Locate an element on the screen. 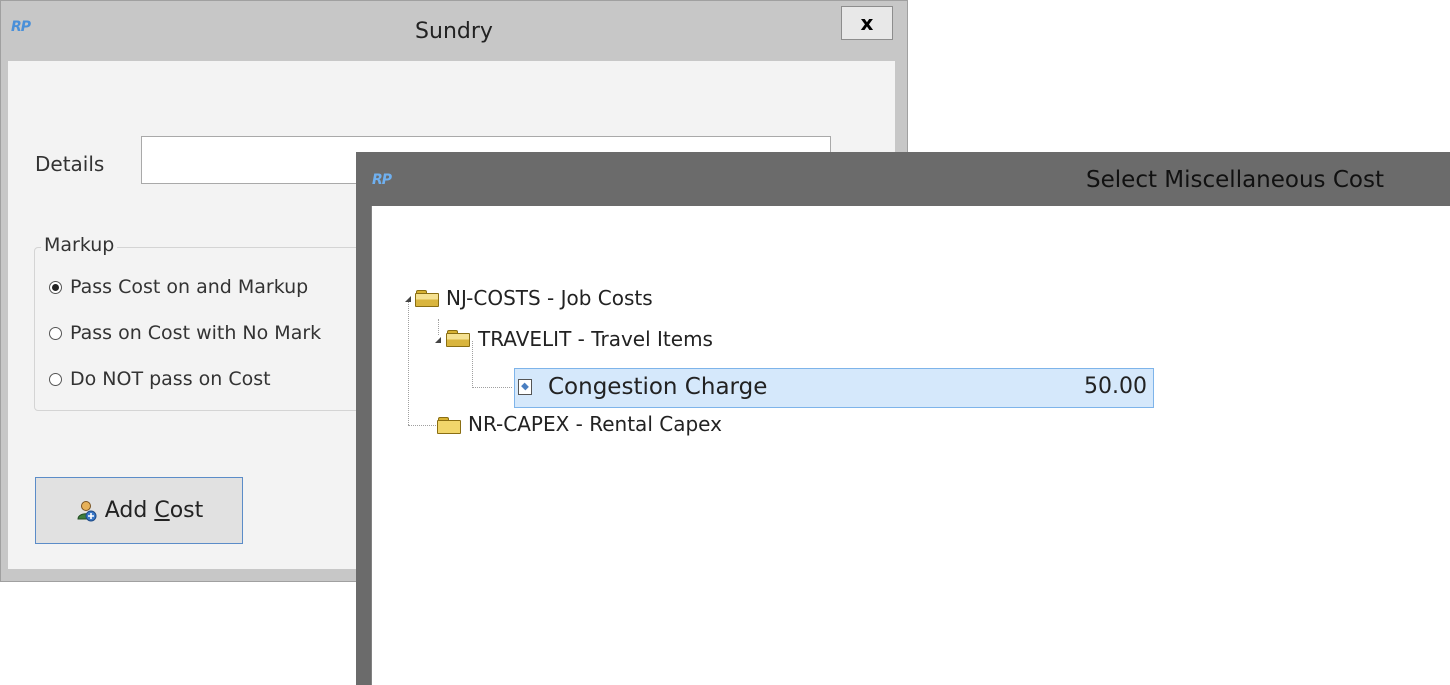  markup-legend: Markup is located at coordinates (79, 245).